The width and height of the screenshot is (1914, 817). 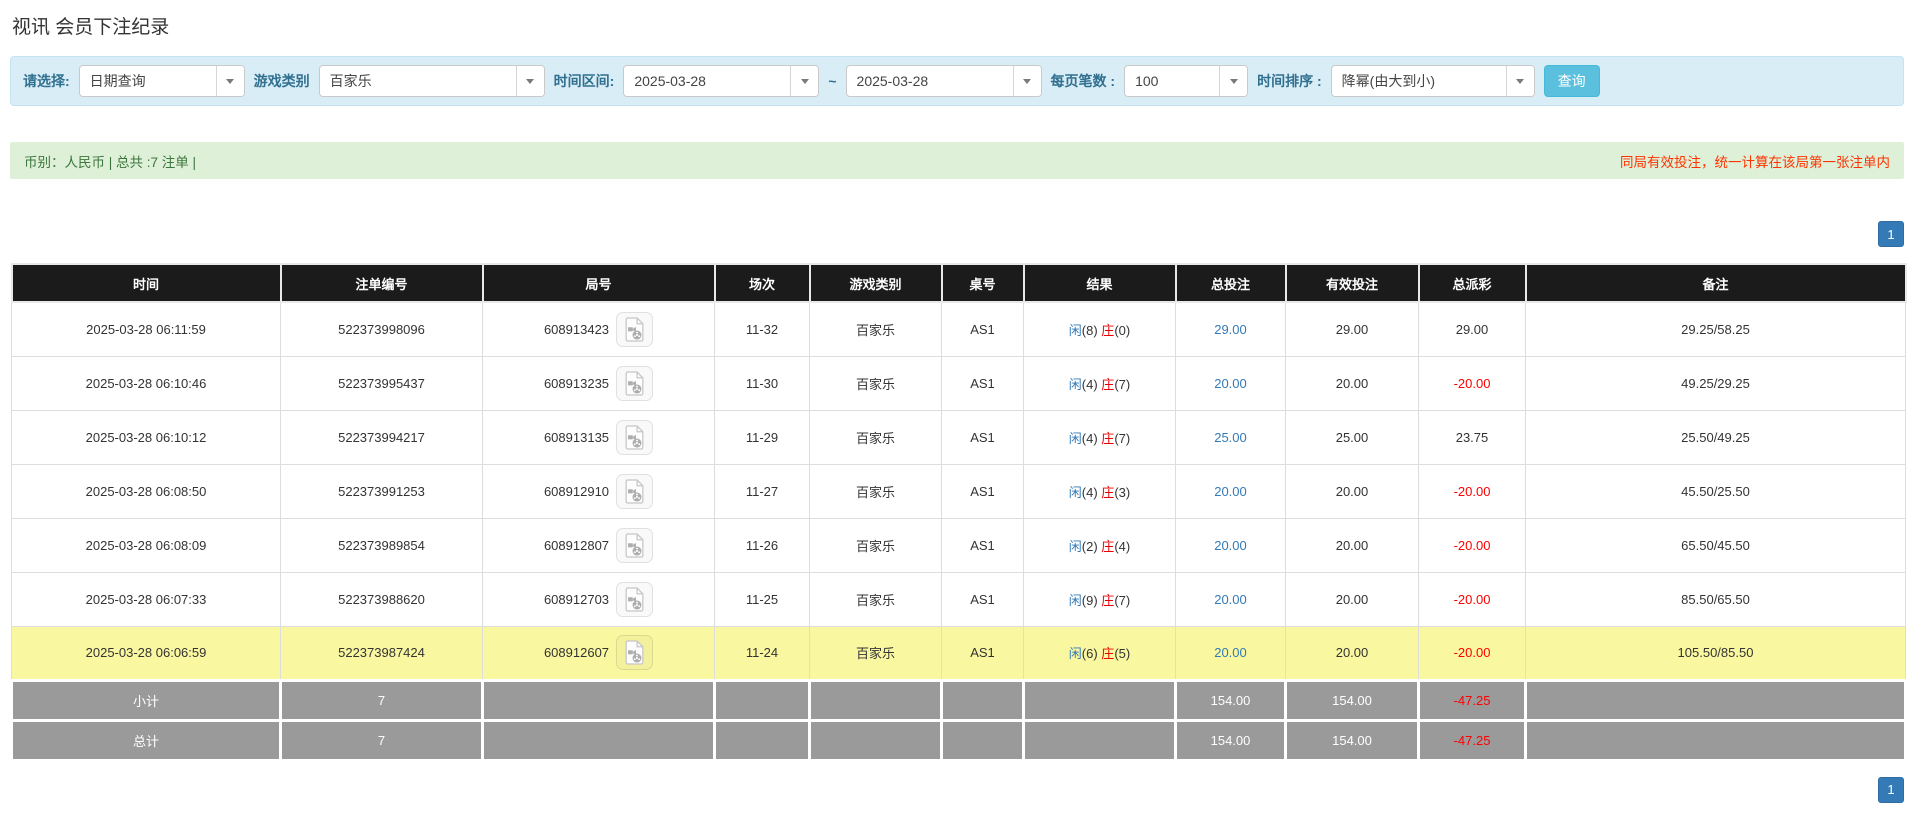 What do you see at coordinates (598, 283) in the screenshot?
I see `header-round: 局号` at bounding box center [598, 283].